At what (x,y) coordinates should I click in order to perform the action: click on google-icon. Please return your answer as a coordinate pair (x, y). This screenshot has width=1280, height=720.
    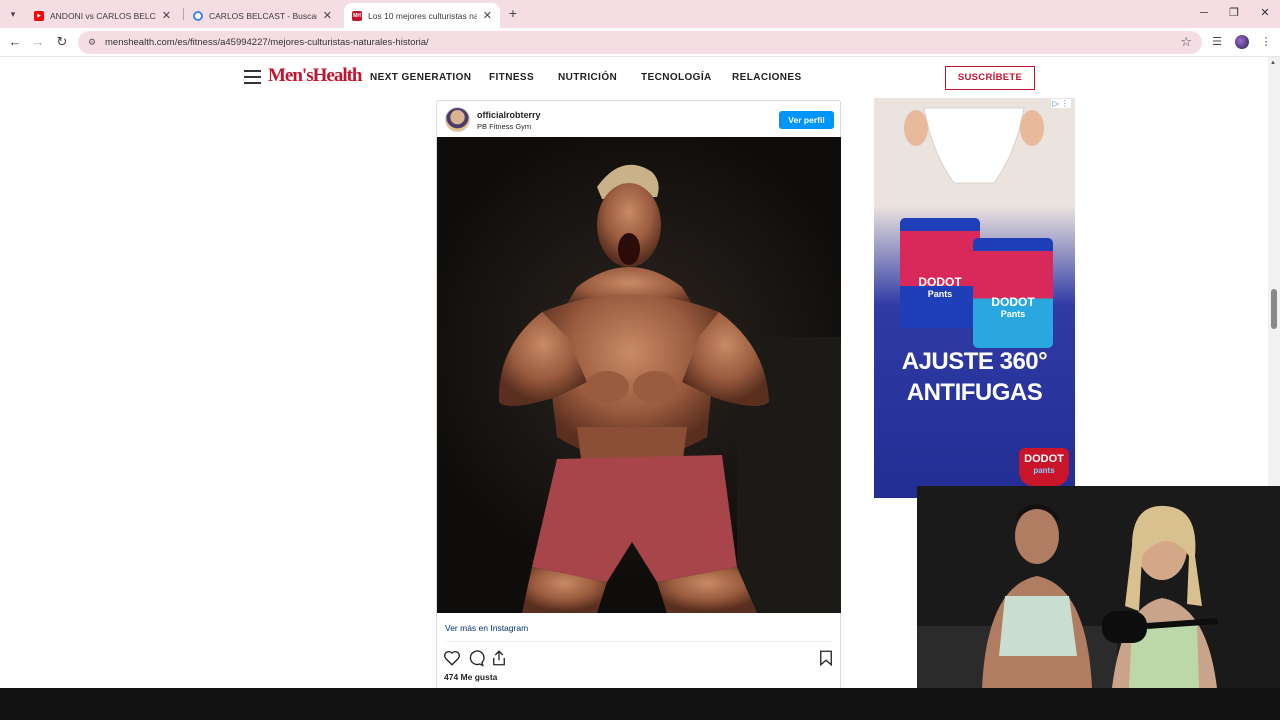
    Looking at the image, I should click on (198, 15).